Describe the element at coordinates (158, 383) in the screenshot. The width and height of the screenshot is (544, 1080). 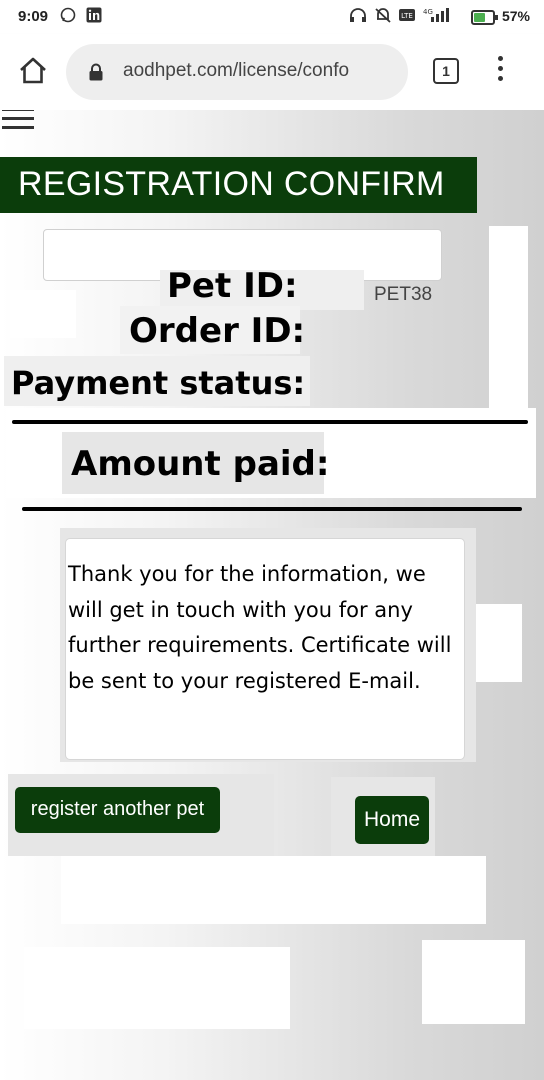
I see `payment-status-label: Payment status:` at that location.